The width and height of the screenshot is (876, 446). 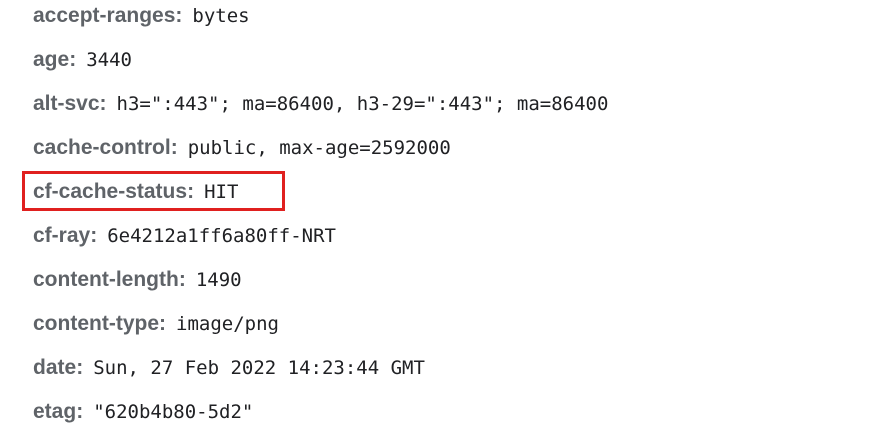 What do you see at coordinates (55, 411) in the screenshot?
I see `header-name: etag` at bounding box center [55, 411].